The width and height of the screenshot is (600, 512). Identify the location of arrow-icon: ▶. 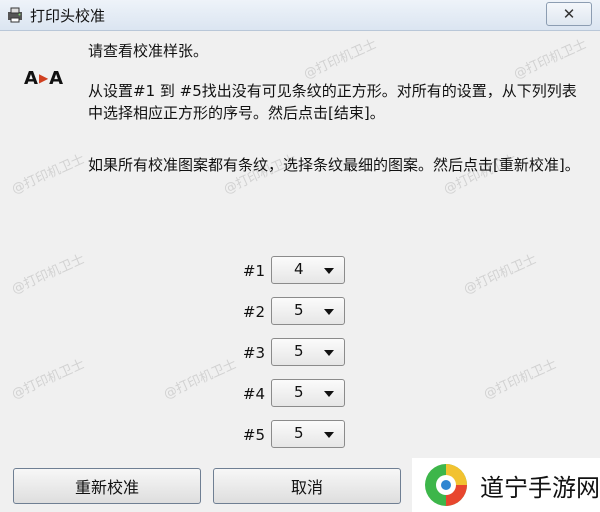
(44, 78).